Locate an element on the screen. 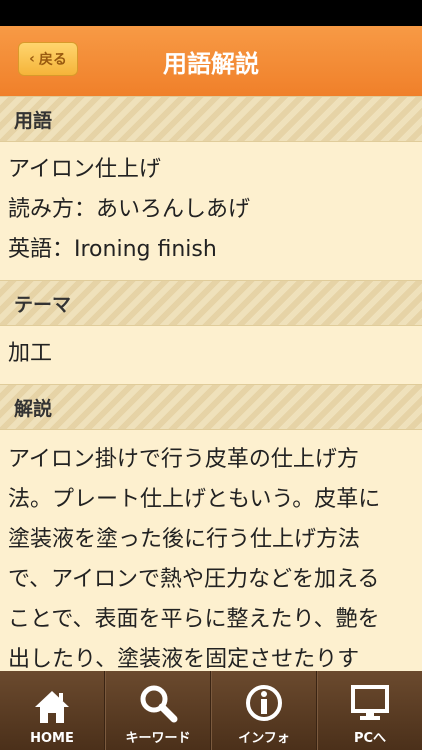 The height and width of the screenshot is (750, 422). nav-header: ‹ 戻る 用語解説 is located at coordinates (211, 61).